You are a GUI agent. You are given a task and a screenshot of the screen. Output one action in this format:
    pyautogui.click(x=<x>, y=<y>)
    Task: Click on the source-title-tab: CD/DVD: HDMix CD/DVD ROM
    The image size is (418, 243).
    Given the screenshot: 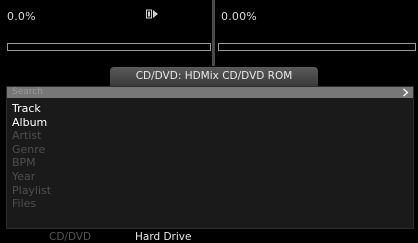 What is the action you would take?
    pyautogui.click(x=214, y=76)
    